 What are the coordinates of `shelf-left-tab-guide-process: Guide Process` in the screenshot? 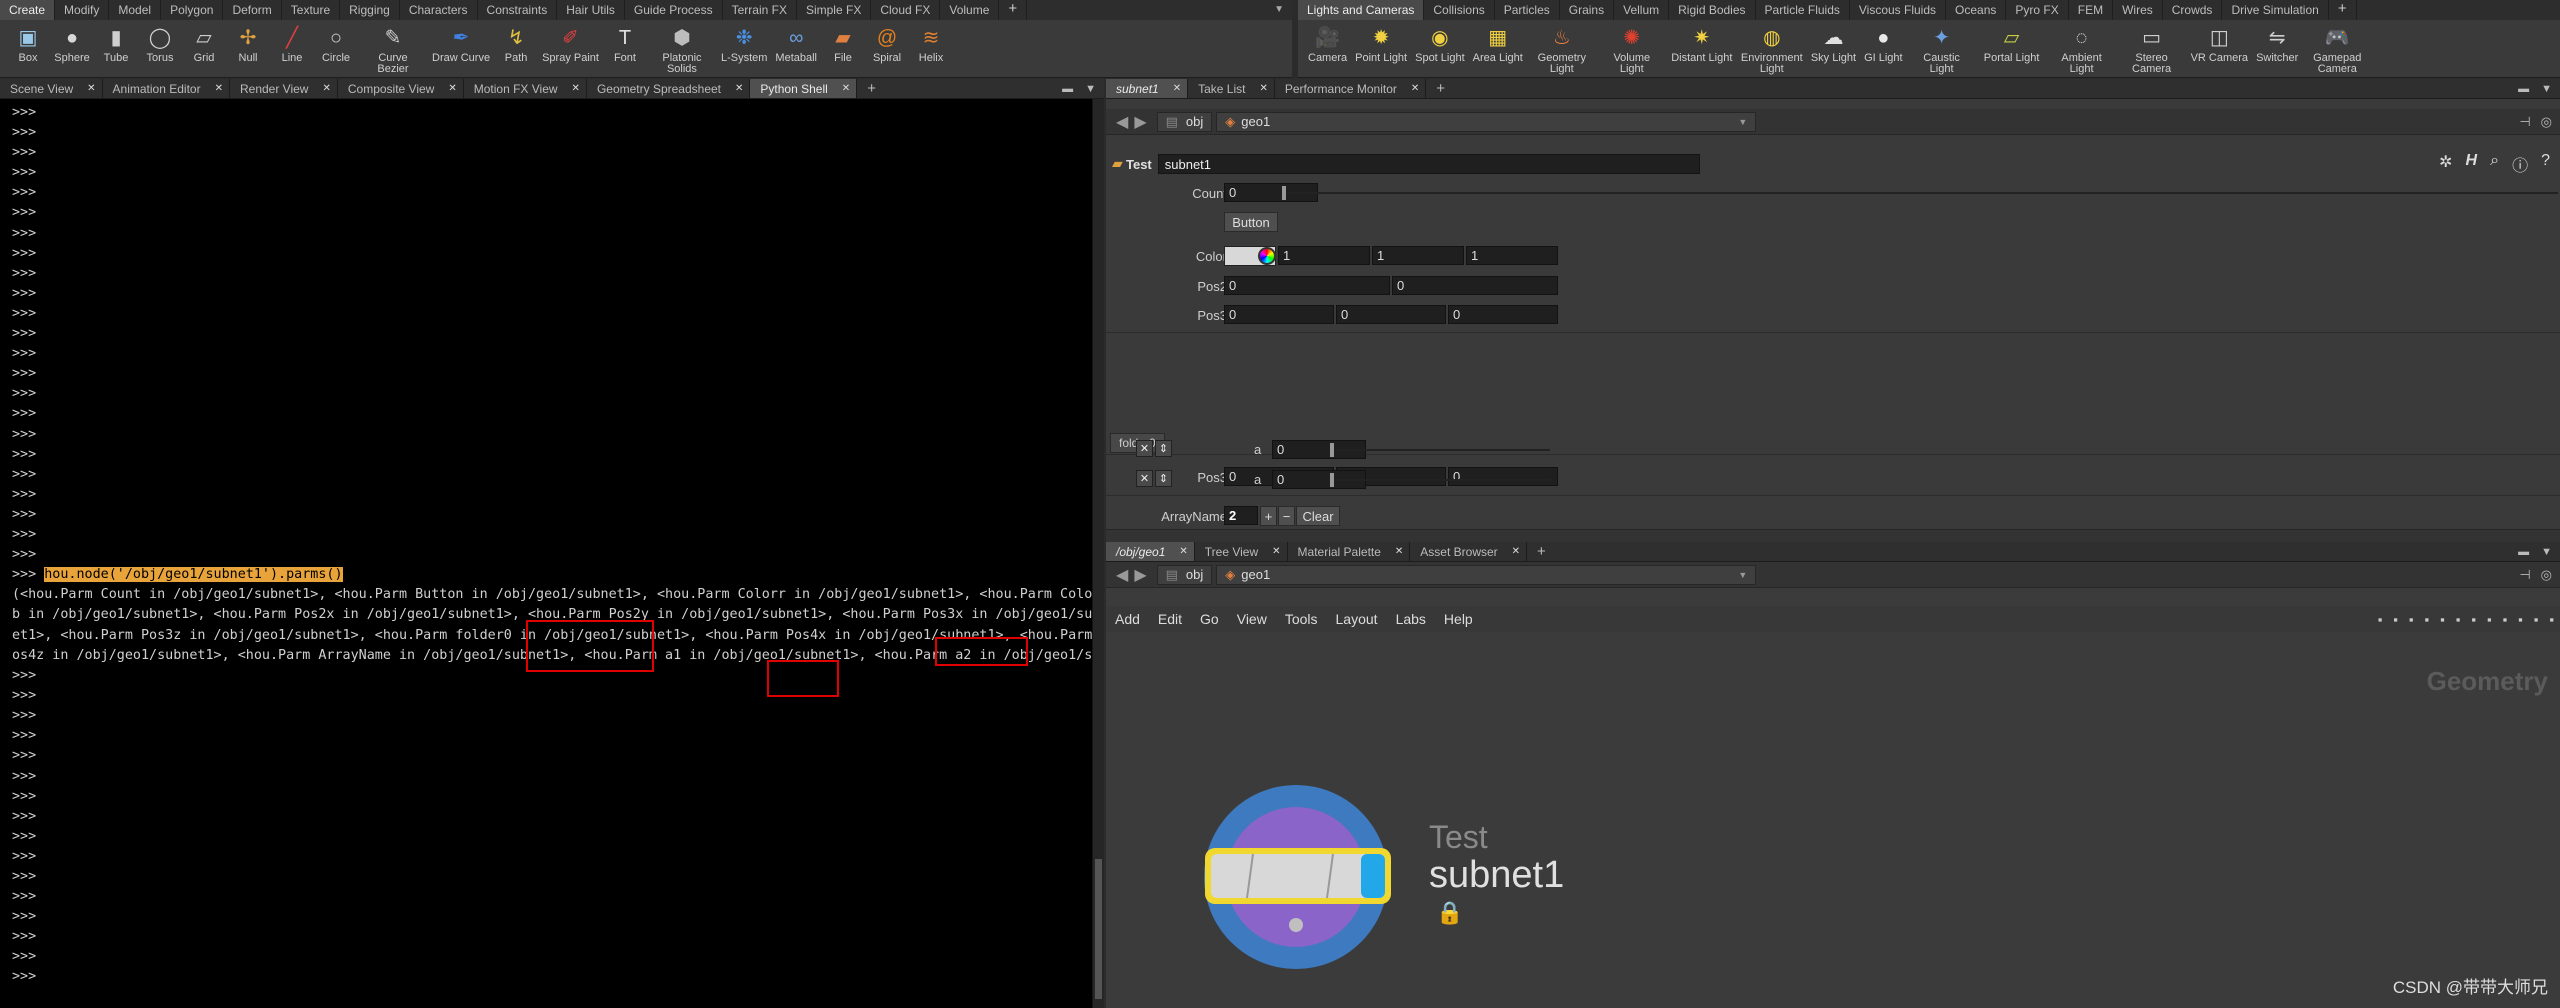 It's located at (674, 10).